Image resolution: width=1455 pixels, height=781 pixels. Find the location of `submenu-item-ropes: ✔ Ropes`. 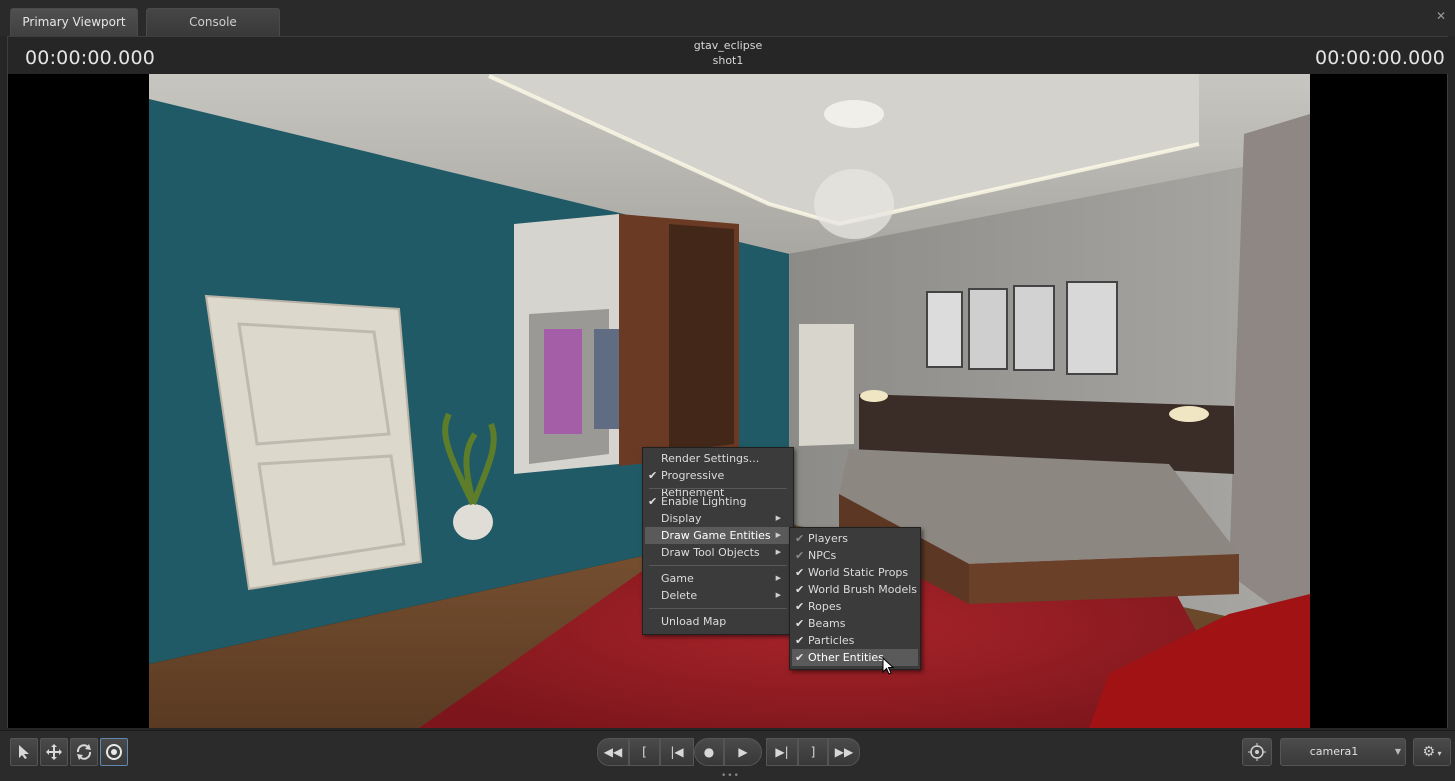

submenu-item-ropes: ✔ Ropes is located at coordinates (855, 606).